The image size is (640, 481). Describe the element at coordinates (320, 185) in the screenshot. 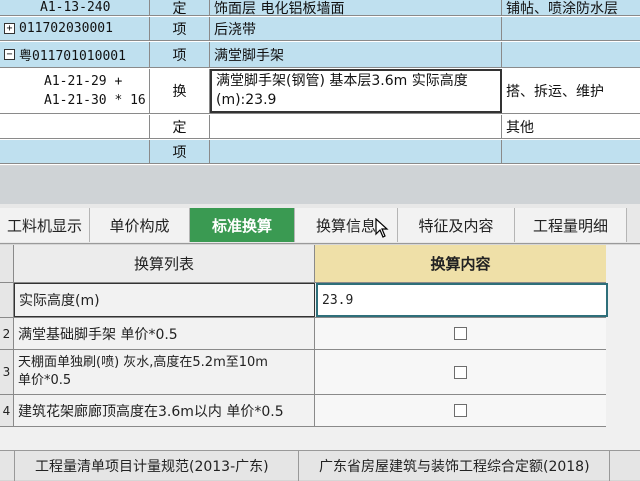

I see `panel-splitter` at that location.